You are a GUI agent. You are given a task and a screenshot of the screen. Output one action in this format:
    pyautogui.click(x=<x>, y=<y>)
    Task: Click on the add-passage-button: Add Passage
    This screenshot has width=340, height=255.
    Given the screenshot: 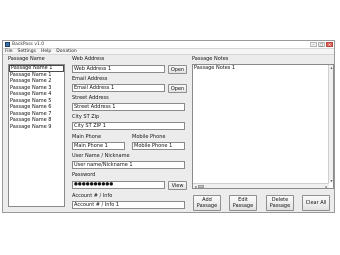 What is the action you would take?
    pyautogui.click(x=207, y=203)
    